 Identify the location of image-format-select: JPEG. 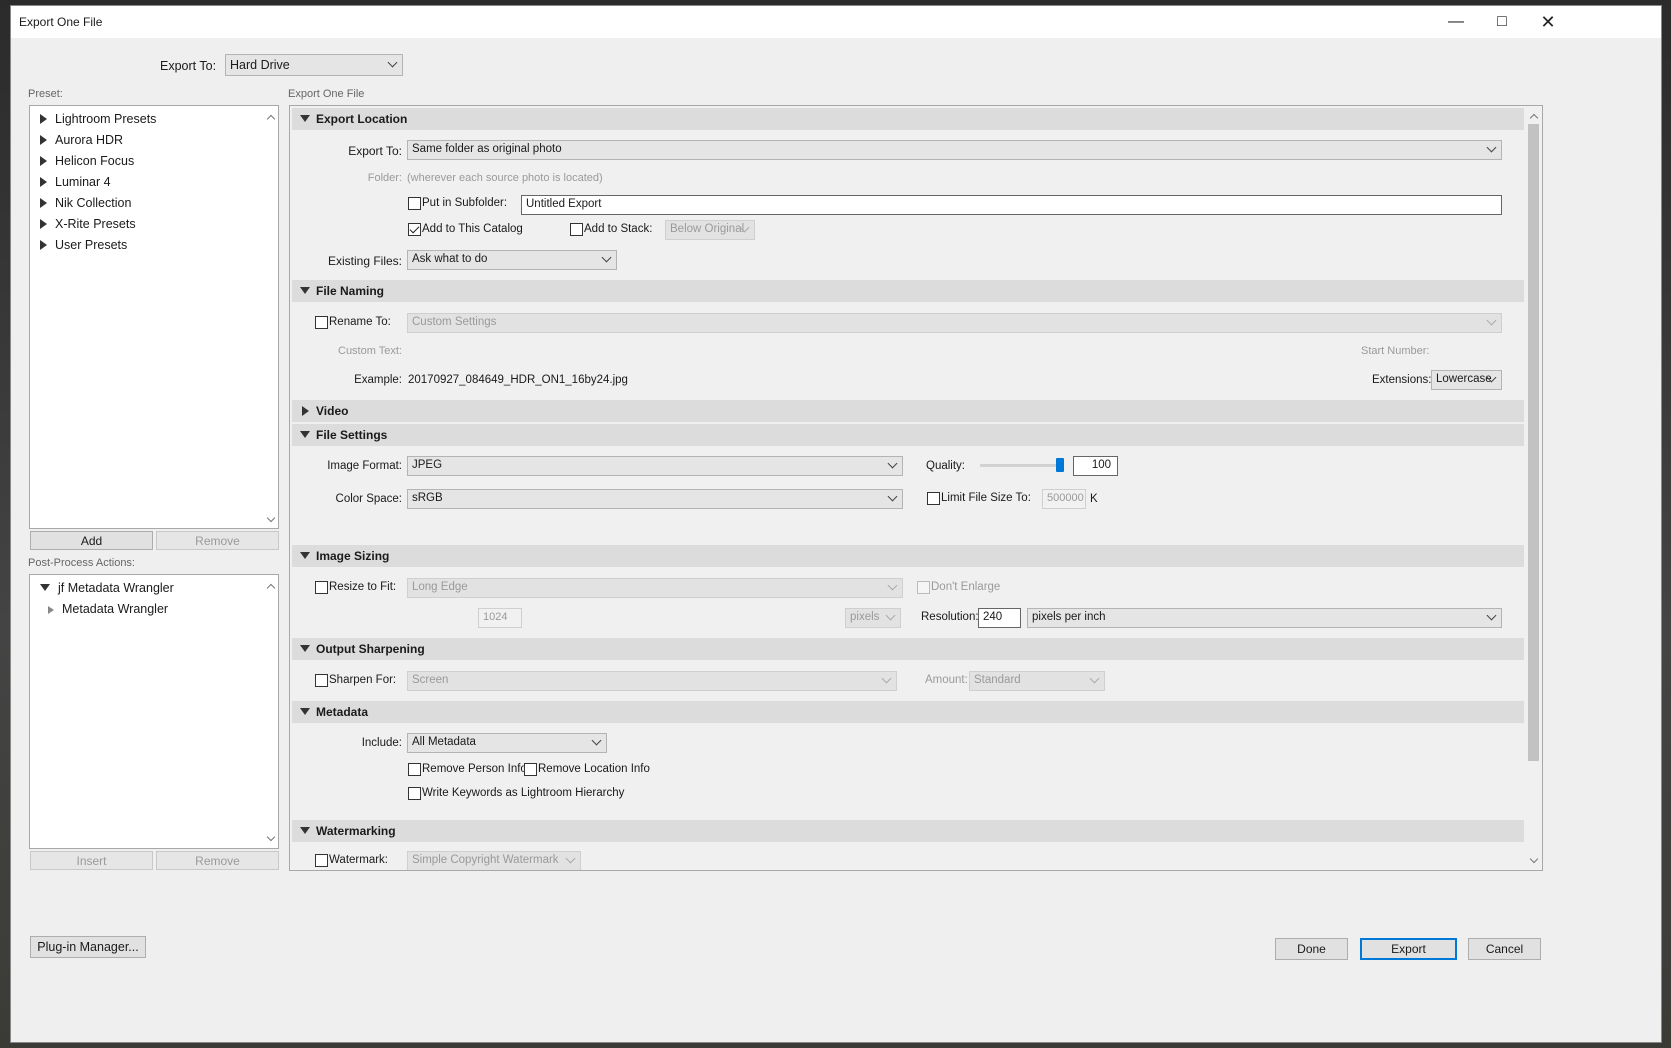
(655, 466).